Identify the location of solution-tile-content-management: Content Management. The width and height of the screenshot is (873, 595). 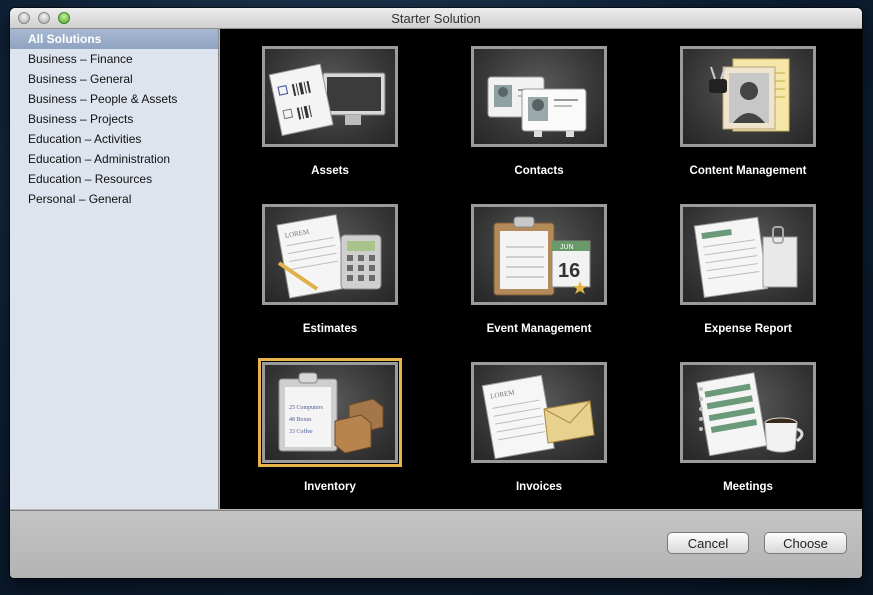
(753, 104).